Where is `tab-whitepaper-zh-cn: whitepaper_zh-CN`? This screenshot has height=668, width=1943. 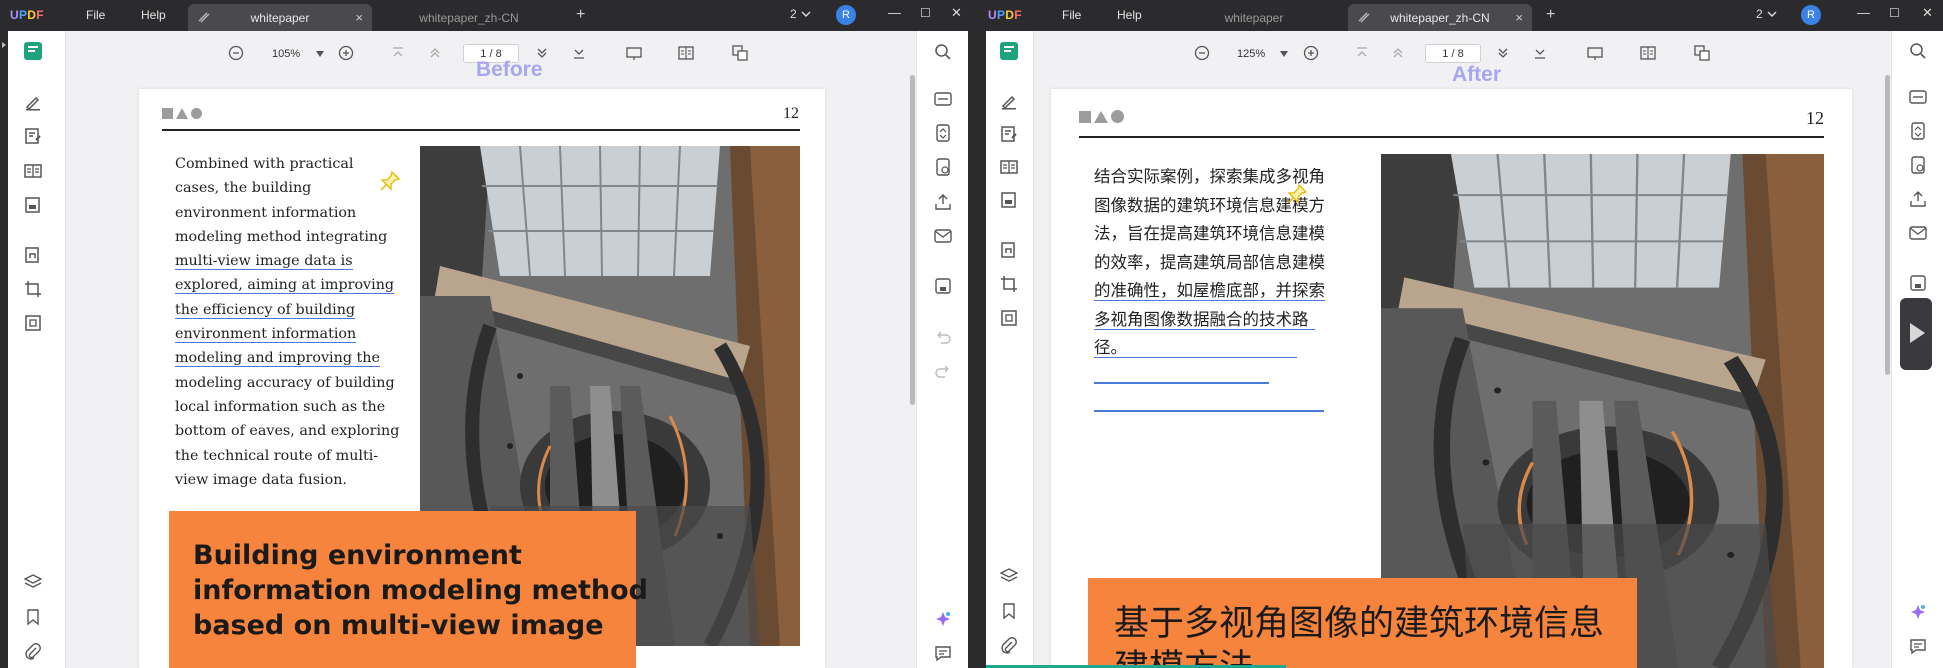
tab-whitepaper-zh-cn: whitepaper_zh-CN is located at coordinates (469, 17).